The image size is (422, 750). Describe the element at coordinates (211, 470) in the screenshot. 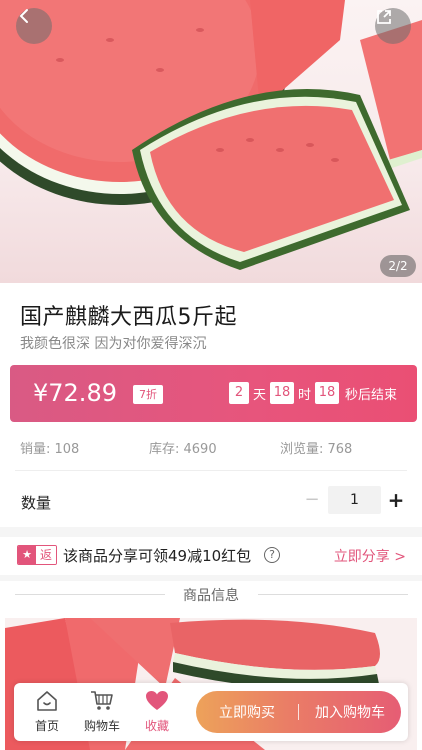

I see `divider` at that location.